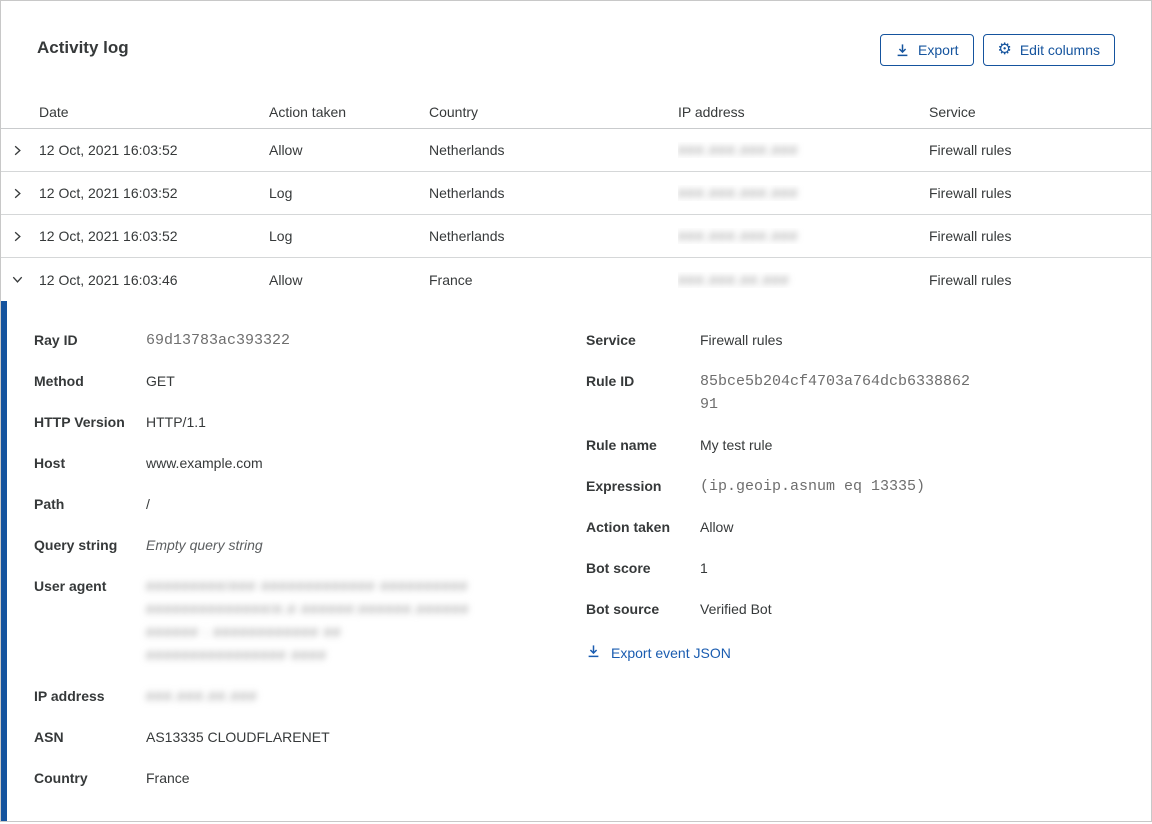 This screenshot has width=1152, height=824. What do you see at coordinates (576, 33) in the screenshot?
I see `top-bar: Activity log Export ⚙ Edit columns` at bounding box center [576, 33].